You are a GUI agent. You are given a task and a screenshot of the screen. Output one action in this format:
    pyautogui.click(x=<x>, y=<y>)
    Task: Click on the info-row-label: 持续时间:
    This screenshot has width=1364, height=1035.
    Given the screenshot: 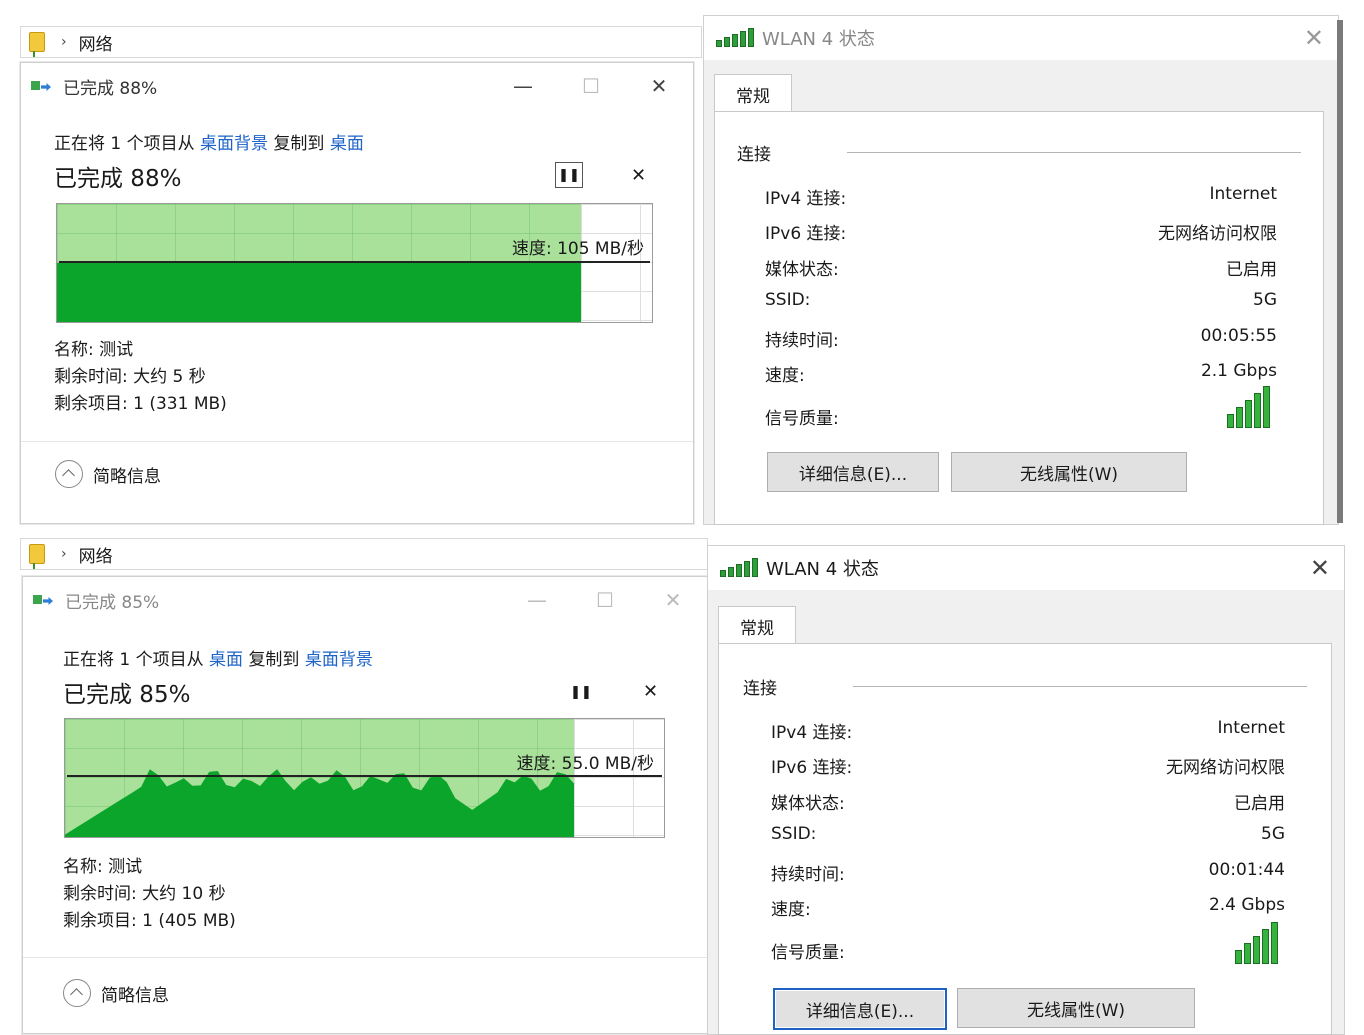 What is the action you would take?
    pyautogui.click(x=802, y=340)
    